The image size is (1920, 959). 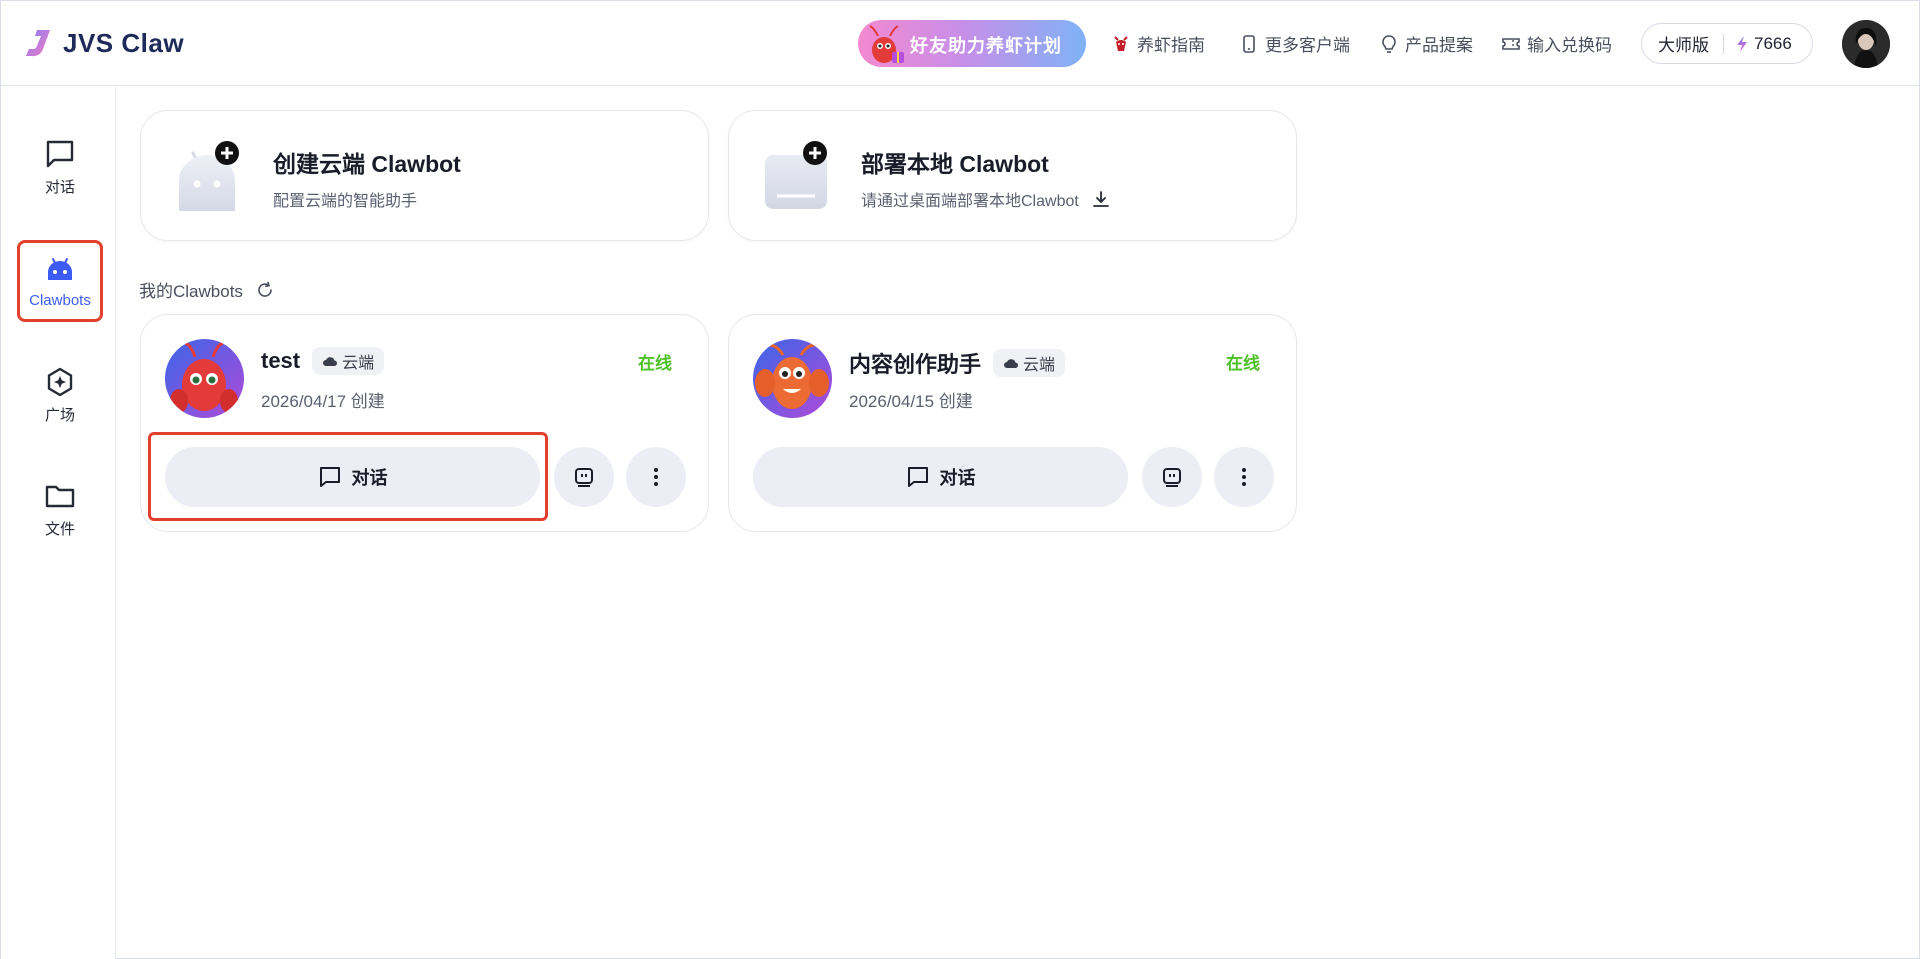 What do you see at coordinates (323, 401) in the screenshot?
I see `bot-created-date: 2026/04/17 创建` at bounding box center [323, 401].